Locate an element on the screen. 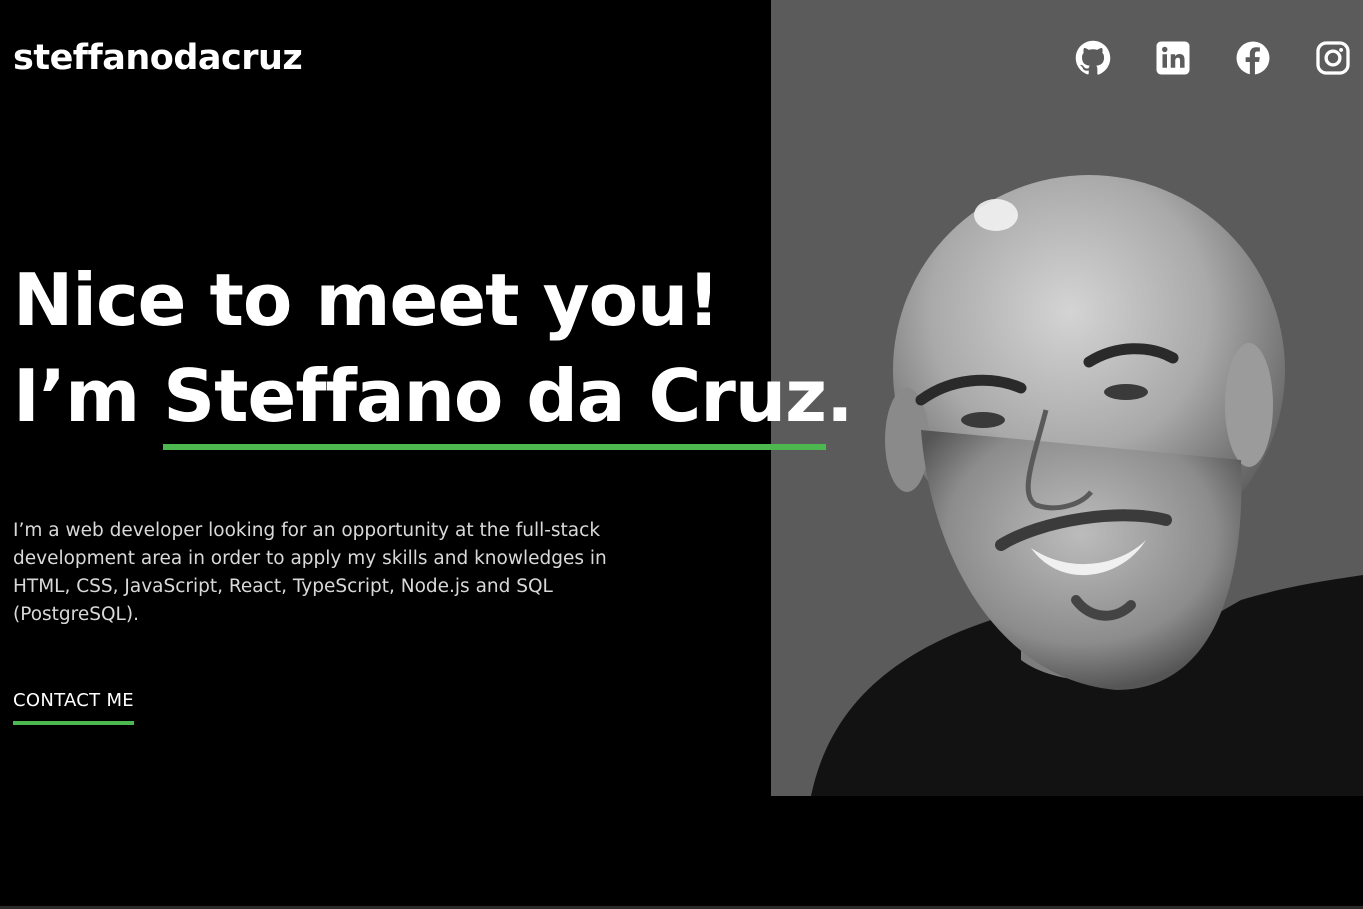 The width and height of the screenshot is (1363, 909). name-line: I’m Steffano da Cruz. is located at coordinates (433, 399).